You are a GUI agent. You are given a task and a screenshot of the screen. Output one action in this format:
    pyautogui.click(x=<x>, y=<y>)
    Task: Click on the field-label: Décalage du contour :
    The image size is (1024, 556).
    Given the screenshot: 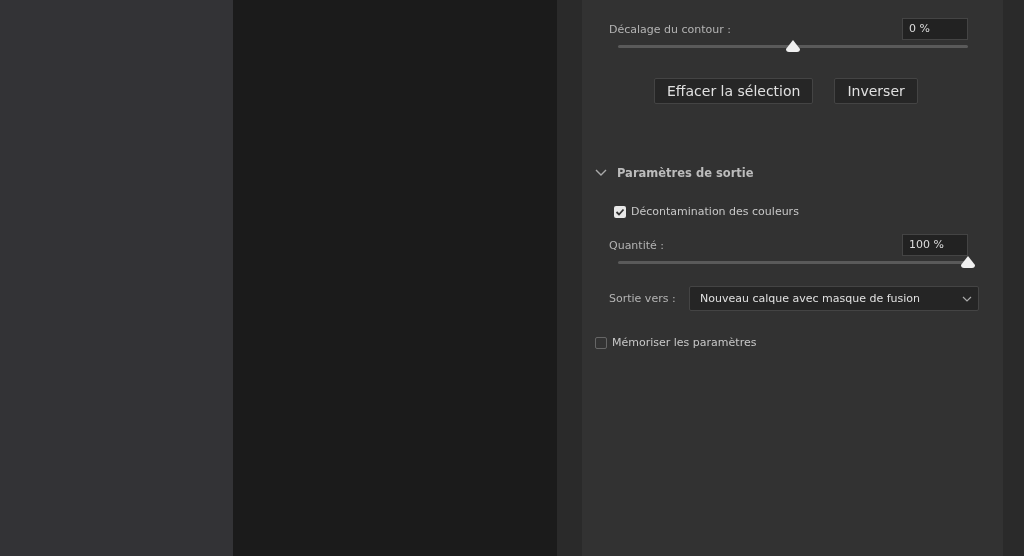 What is the action you would take?
    pyautogui.click(x=670, y=29)
    